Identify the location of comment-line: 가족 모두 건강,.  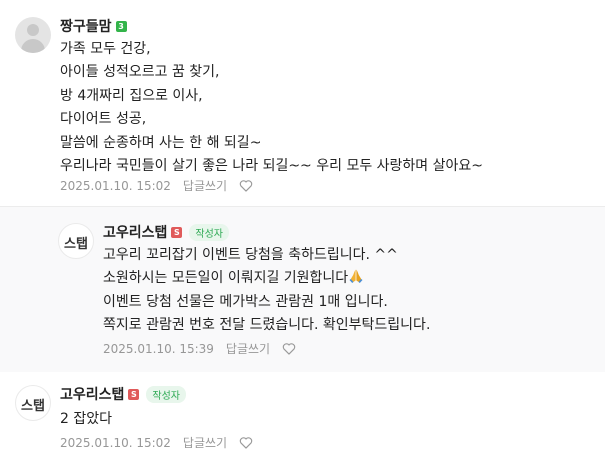
(105, 49).